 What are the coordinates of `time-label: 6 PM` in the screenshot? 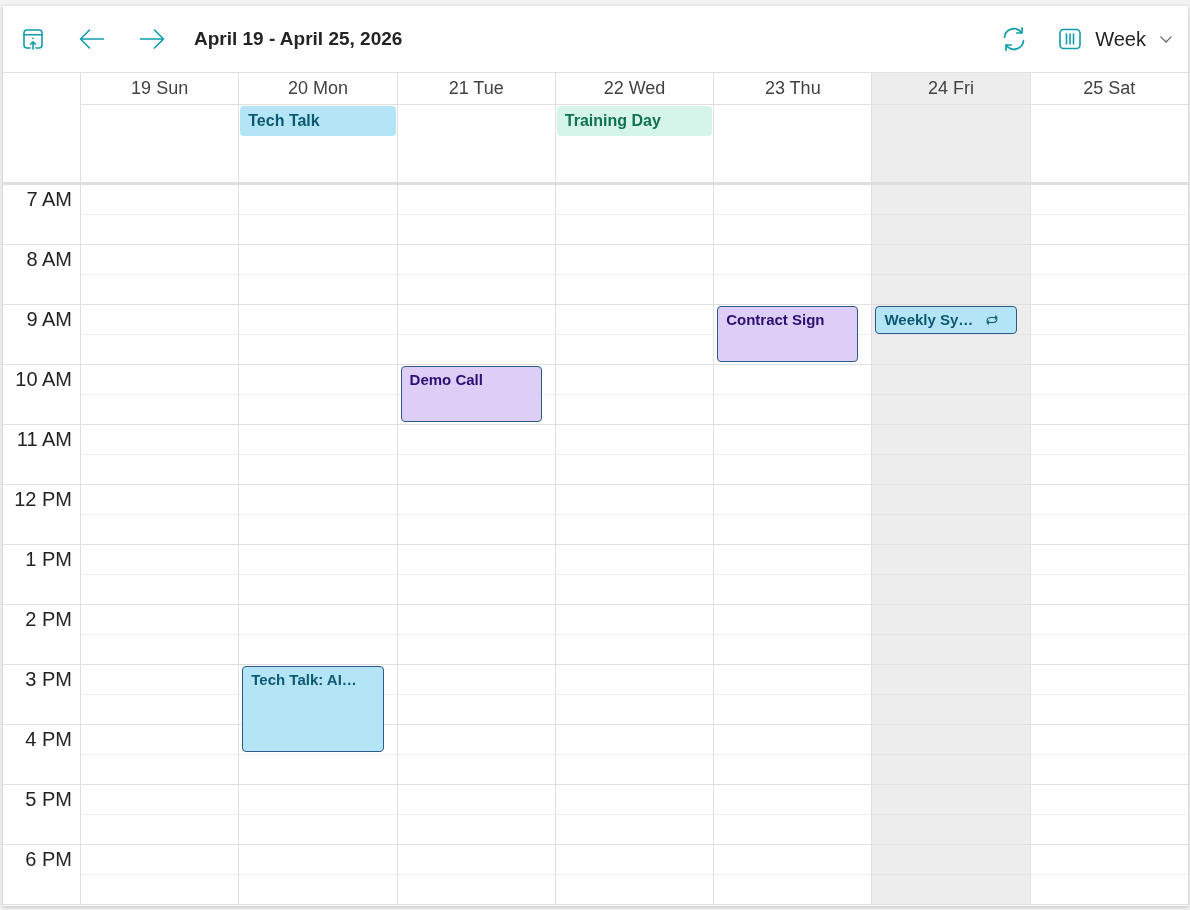 It's located at (48, 859).